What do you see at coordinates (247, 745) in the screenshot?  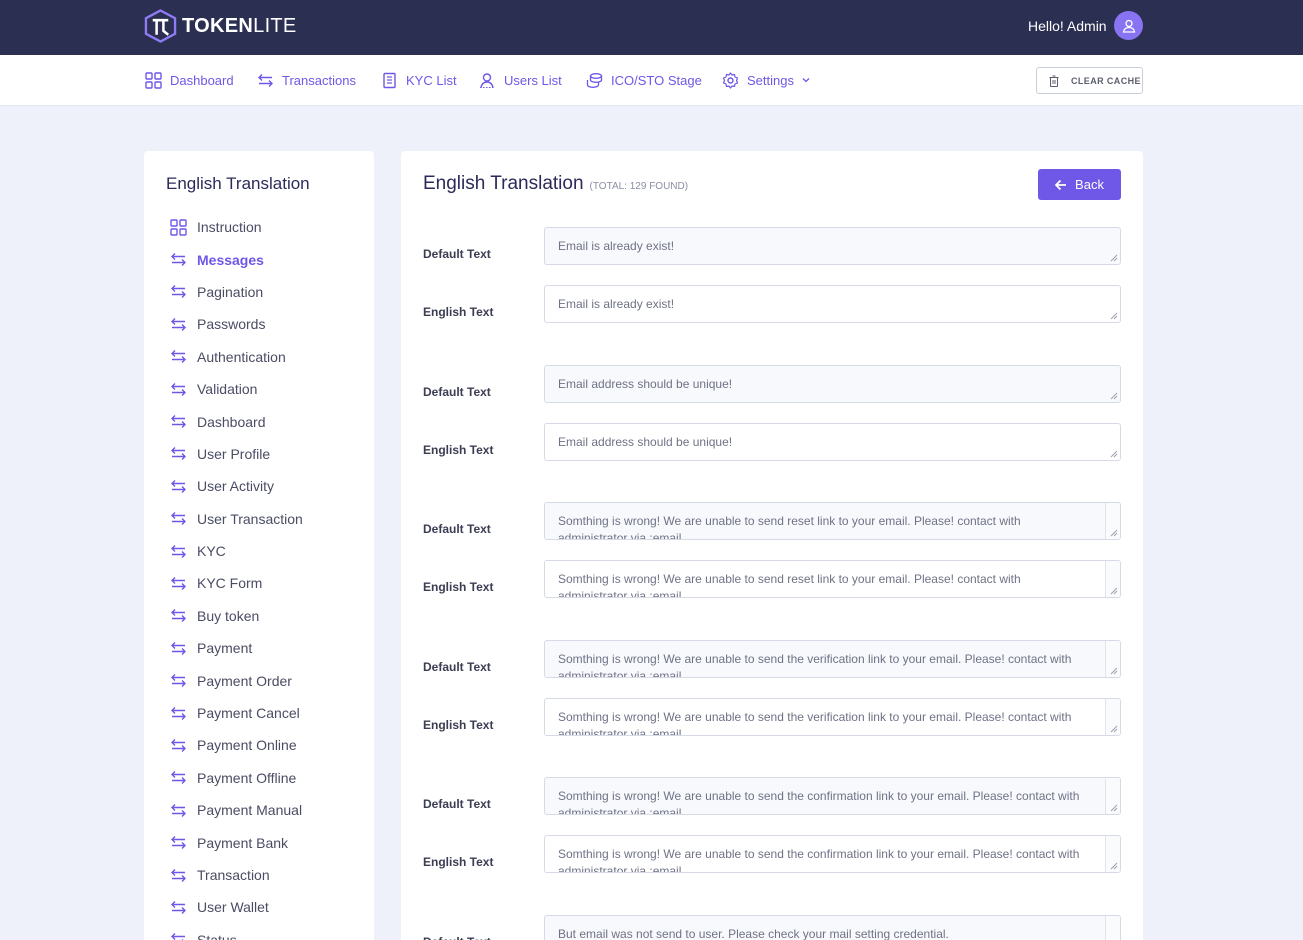 I see `sidebar-item-label: Payment Online` at bounding box center [247, 745].